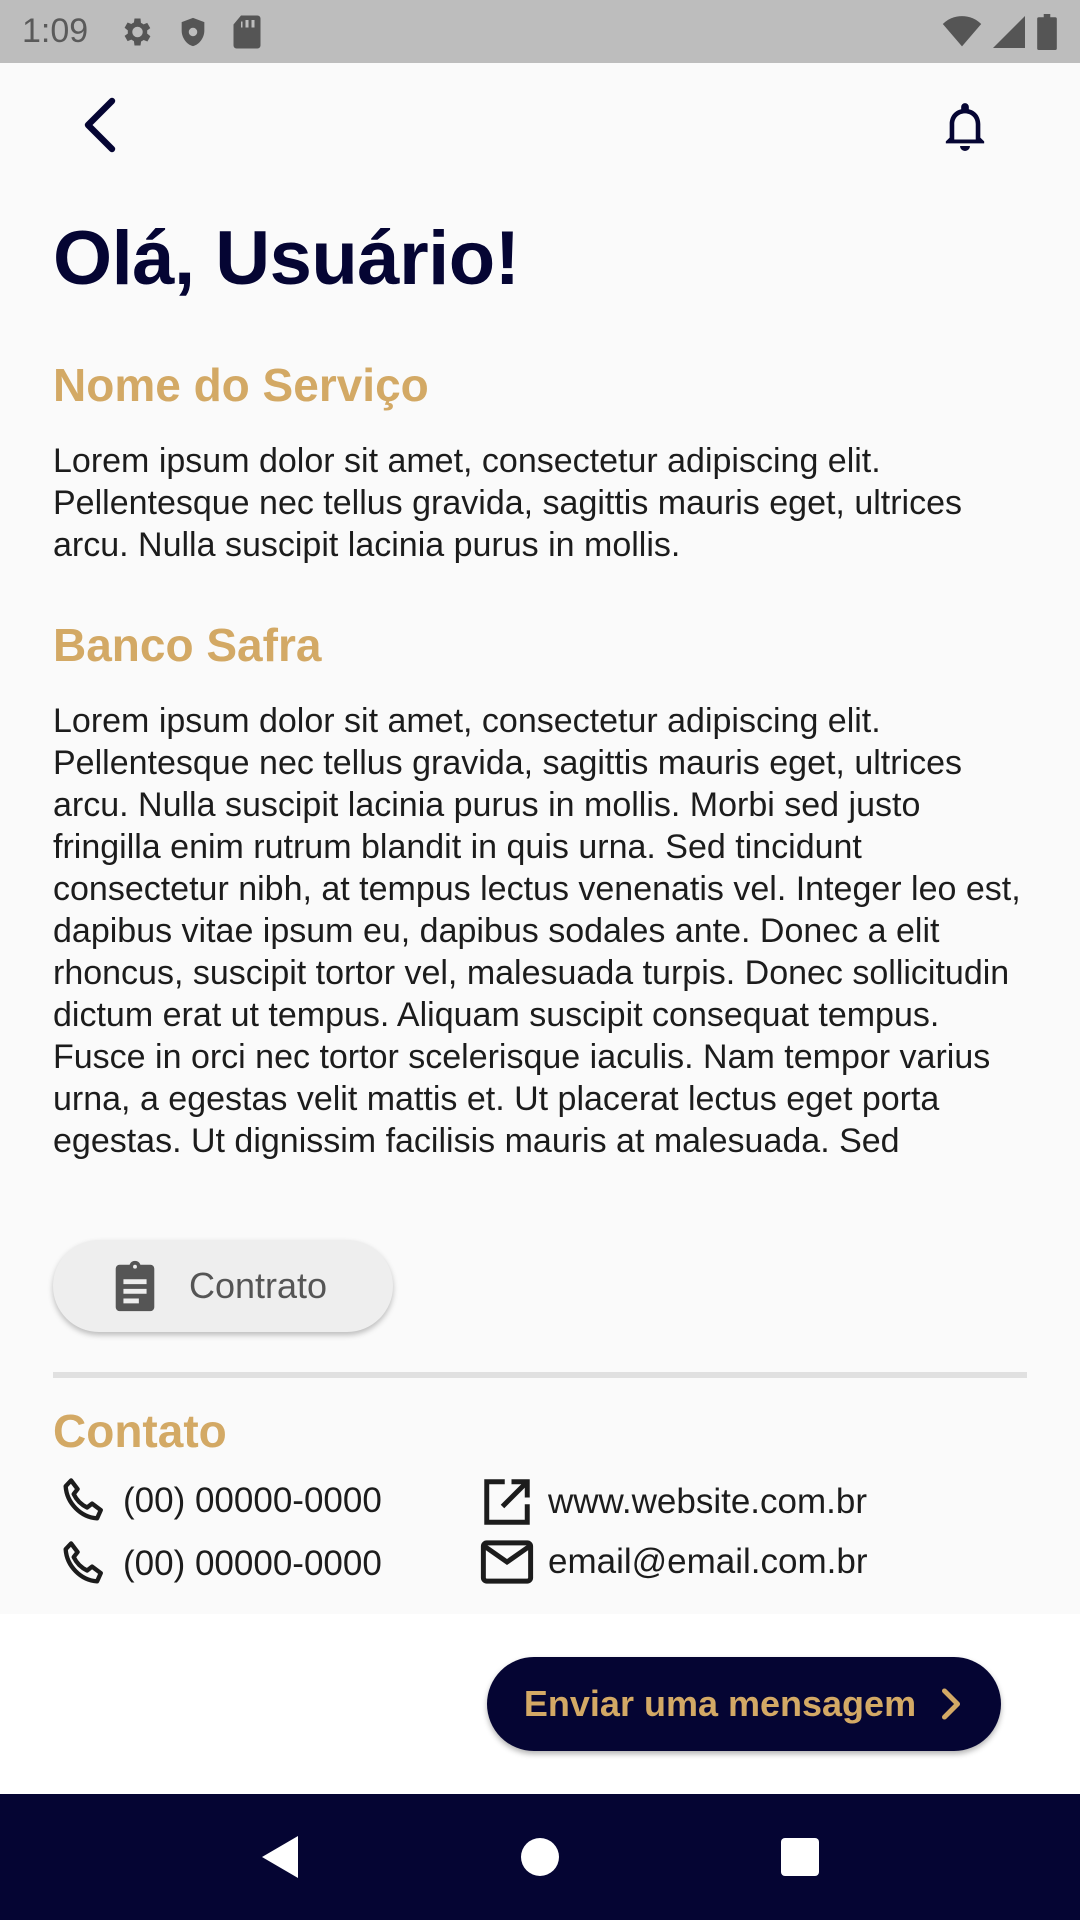  Describe the element at coordinates (136, 32) in the screenshot. I see `settings-icon` at that location.